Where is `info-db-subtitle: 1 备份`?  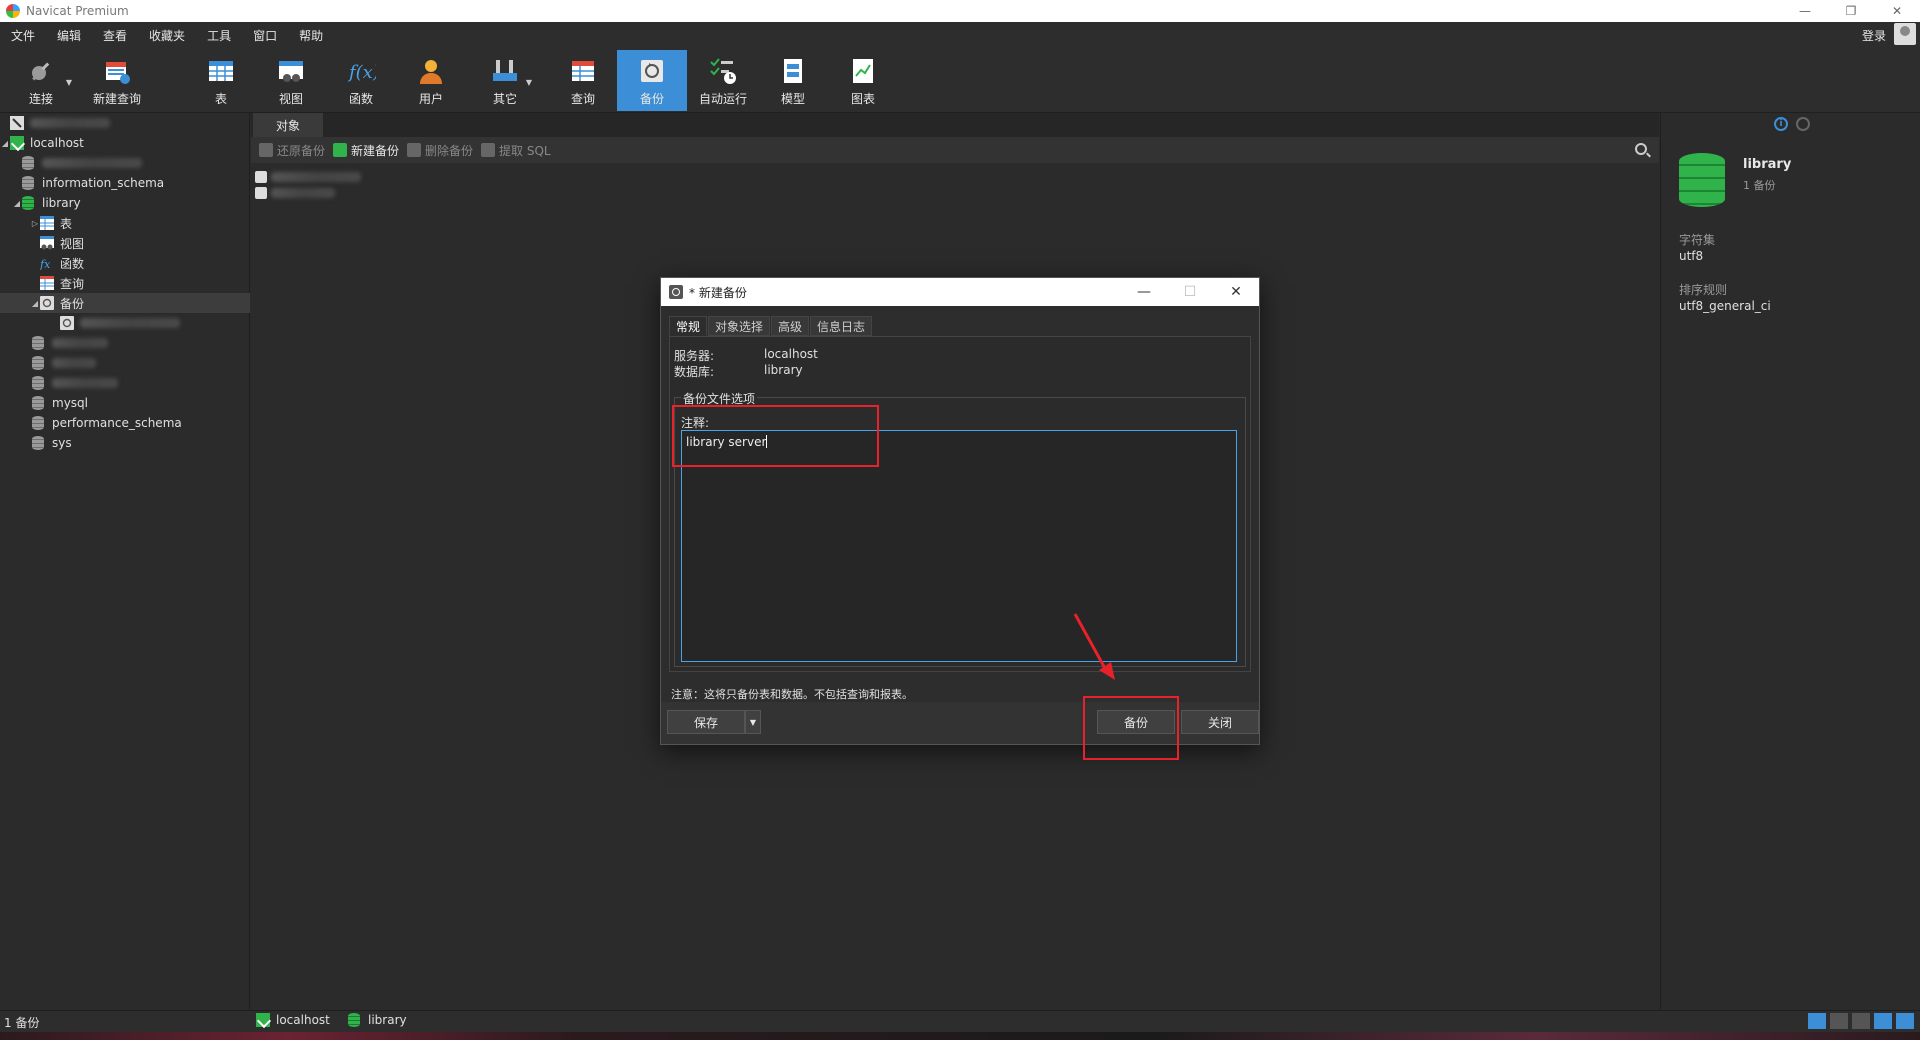 info-db-subtitle: 1 备份 is located at coordinates (1759, 185).